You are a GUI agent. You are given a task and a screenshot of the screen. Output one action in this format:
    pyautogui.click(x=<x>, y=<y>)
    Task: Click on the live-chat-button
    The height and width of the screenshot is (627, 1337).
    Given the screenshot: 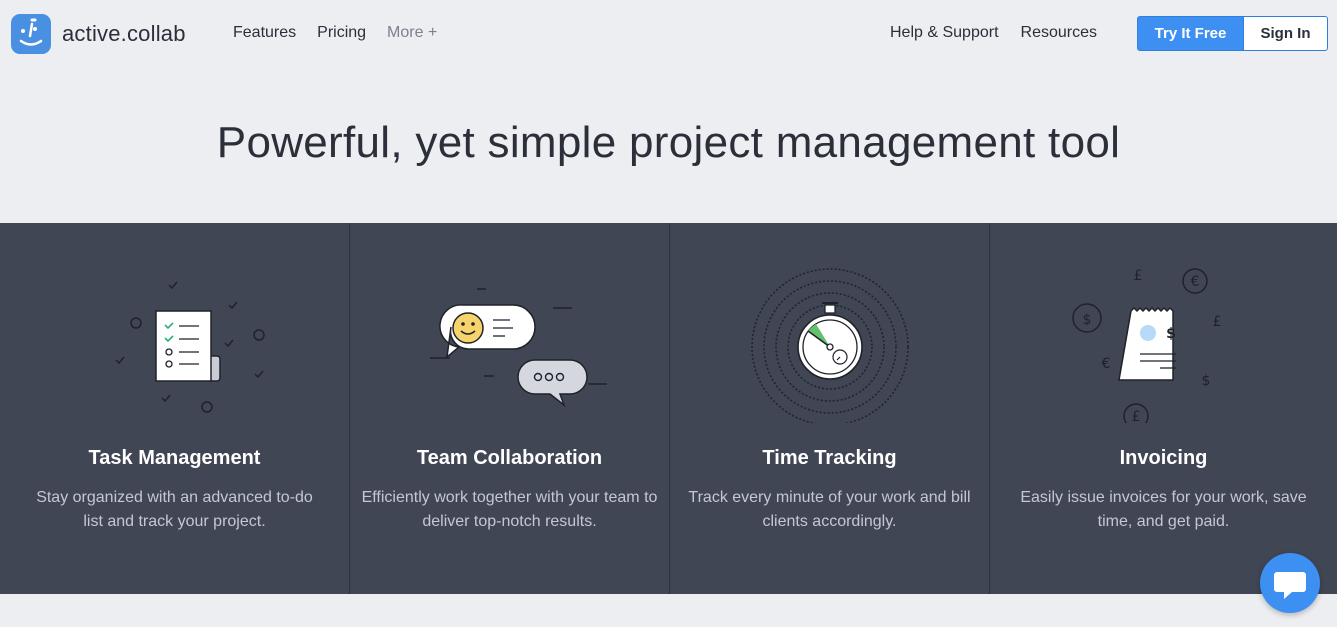 What is the action you would take?
    pyautogui.click(x=1290, y=583)
    